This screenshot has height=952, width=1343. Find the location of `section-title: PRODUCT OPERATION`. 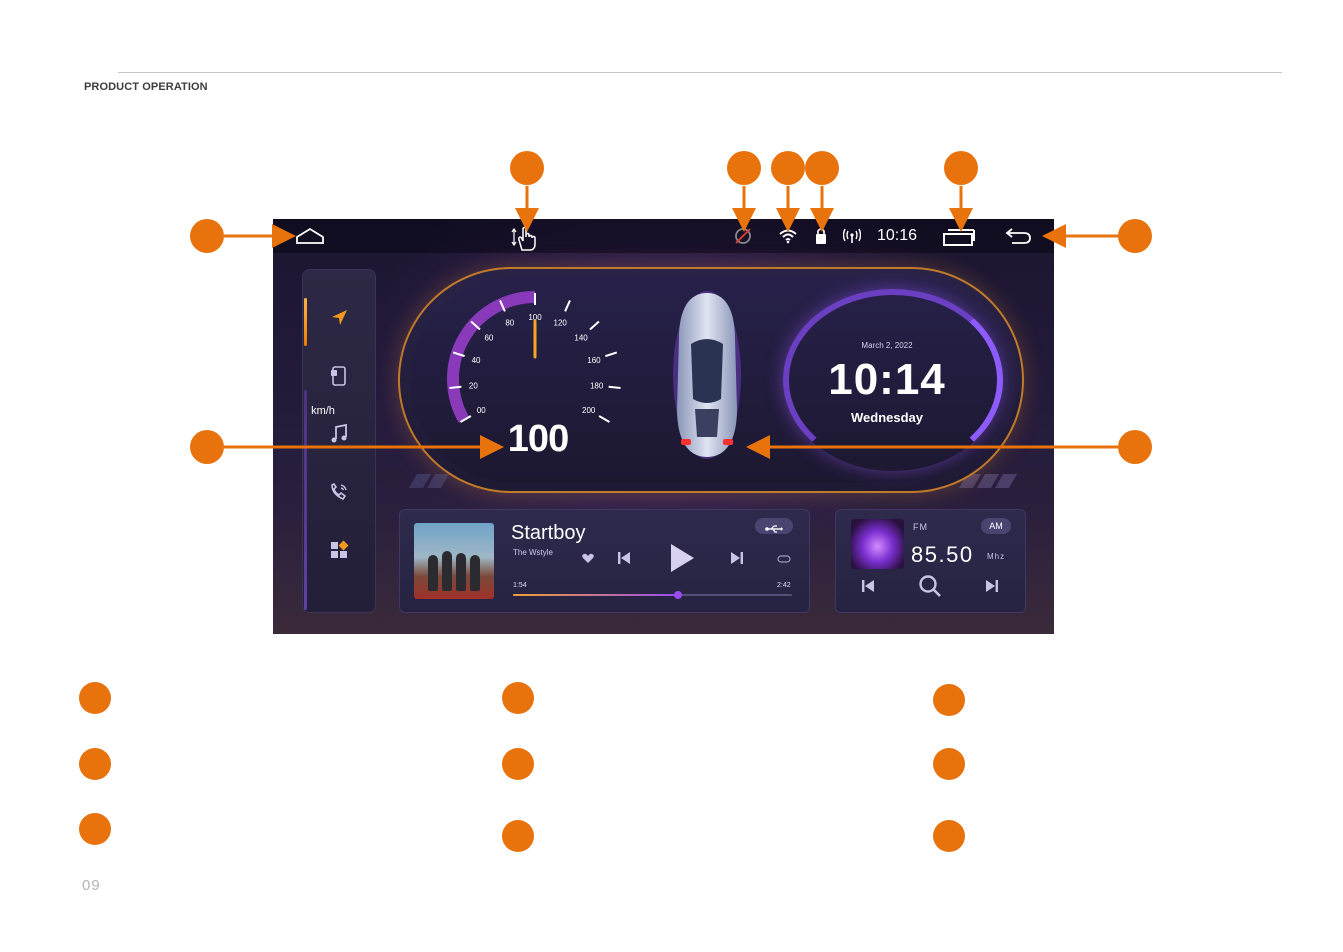

section-title: PRODUCT OPERATION is located at coordinates (146, 87).